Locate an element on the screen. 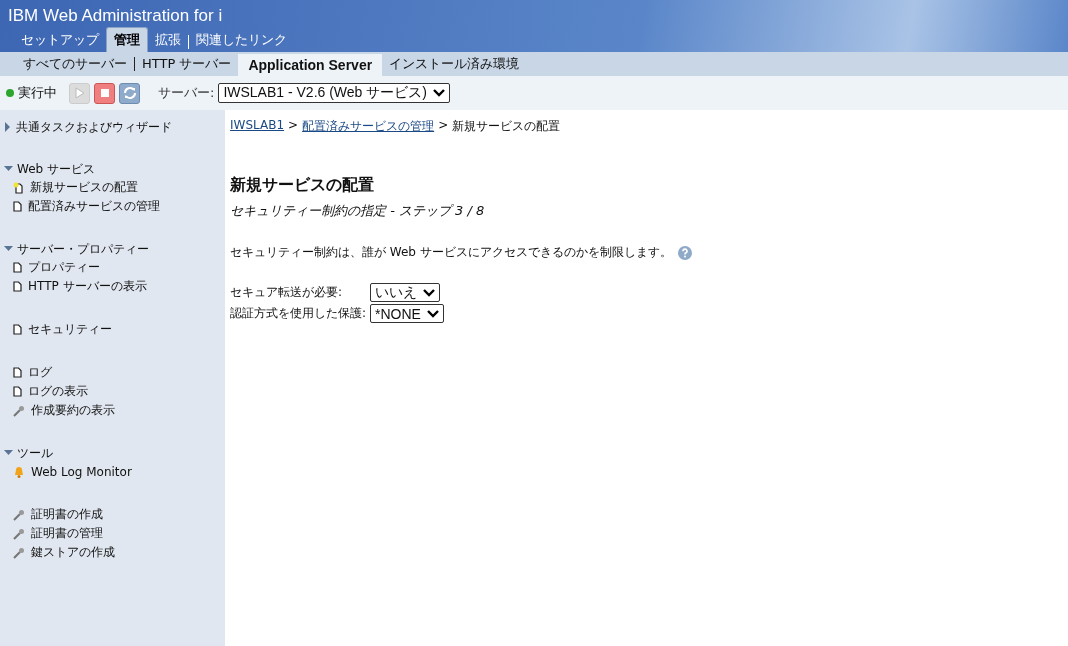 This screenshot has width=1068, height=646. sidebar-section: ツール is located at coordinates (112, 453).